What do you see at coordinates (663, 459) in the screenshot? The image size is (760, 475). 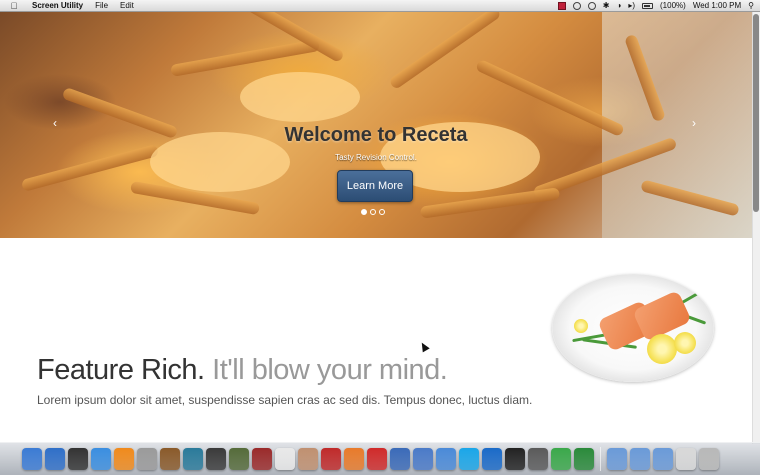 I see `downloads-folder-icon` at bounding box center [663, 459].